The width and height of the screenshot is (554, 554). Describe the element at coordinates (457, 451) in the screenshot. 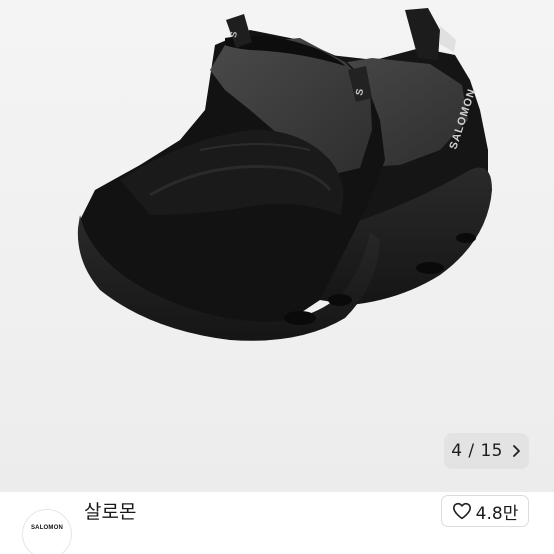

I see `current-image-number: 4` at that location.